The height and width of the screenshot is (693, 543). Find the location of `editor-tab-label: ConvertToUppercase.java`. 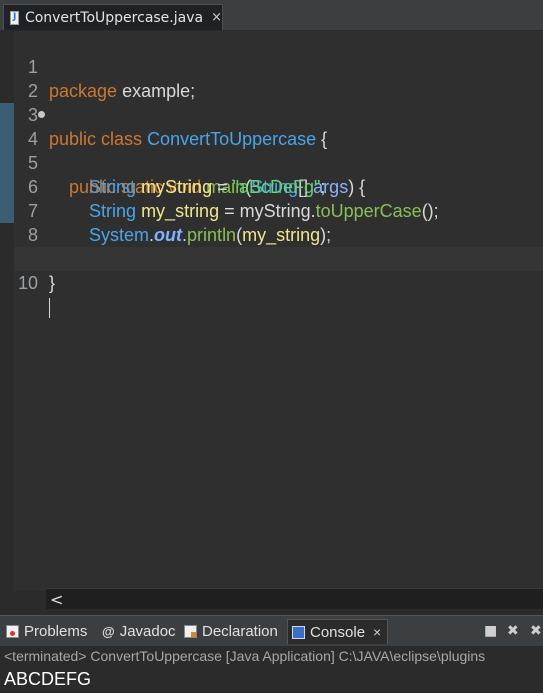

editor-tab-label: ConvertToUppercase.java is located at coordinates (114, 17).